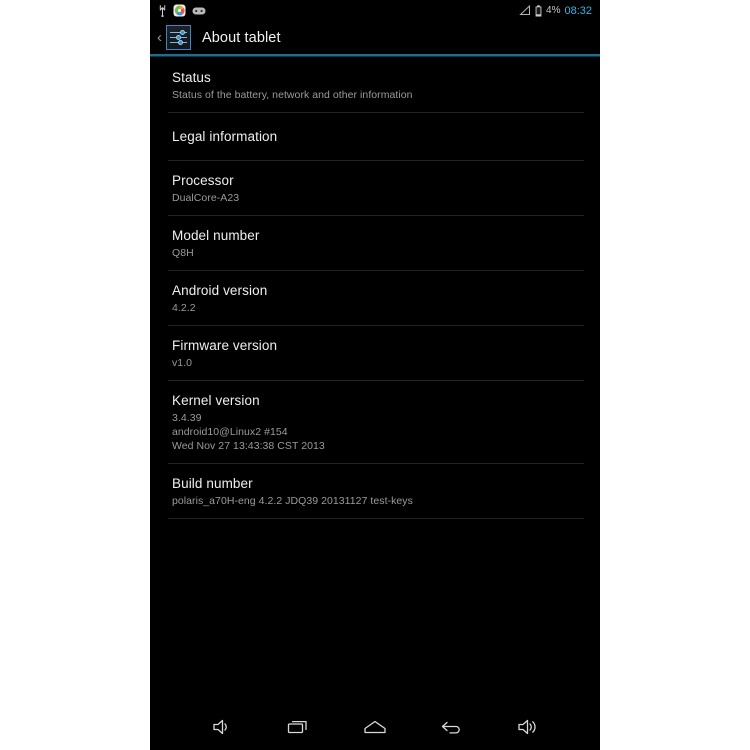  I want to click on list-item-android-version: Android version 4.2.2, so click(375, 298).